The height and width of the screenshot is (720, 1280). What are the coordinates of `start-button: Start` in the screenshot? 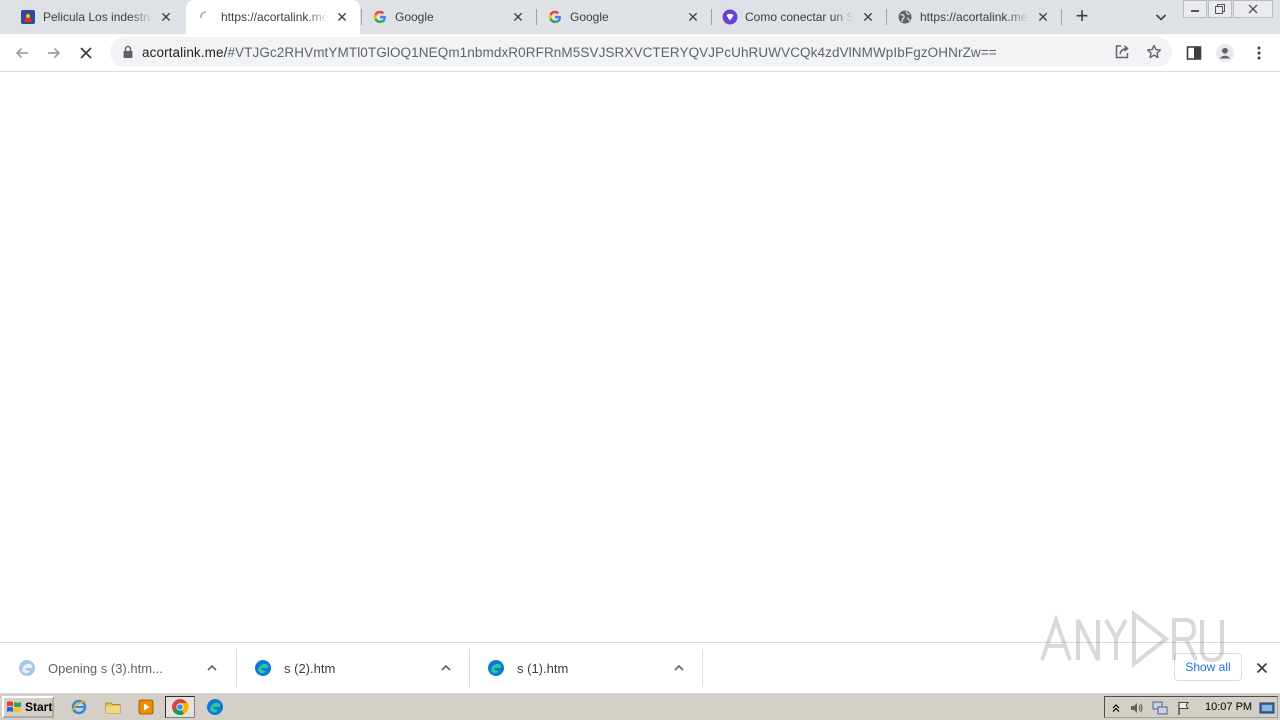 It's located at (28, 707).